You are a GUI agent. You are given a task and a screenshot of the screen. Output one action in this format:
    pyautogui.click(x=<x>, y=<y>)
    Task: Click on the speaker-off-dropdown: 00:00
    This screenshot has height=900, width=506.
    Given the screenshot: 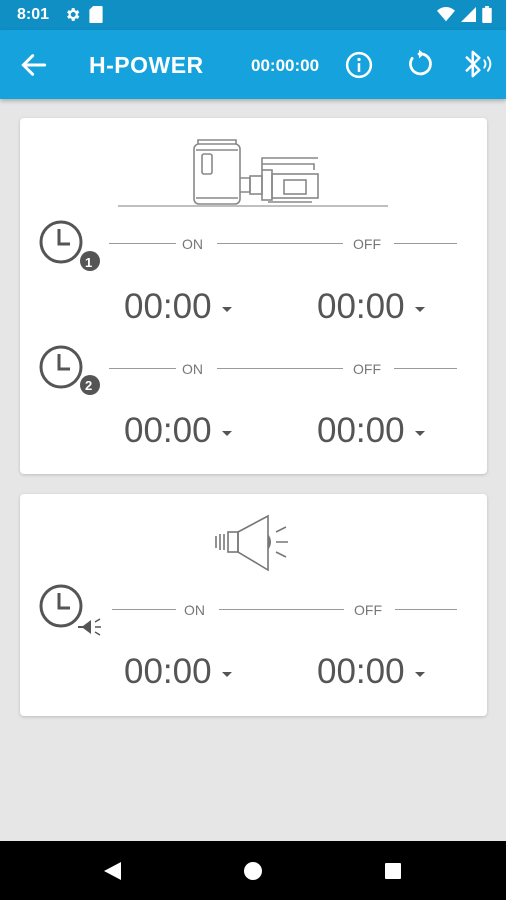 What is the action you would take?
    pyautogui.click(x=373, y=674)
    